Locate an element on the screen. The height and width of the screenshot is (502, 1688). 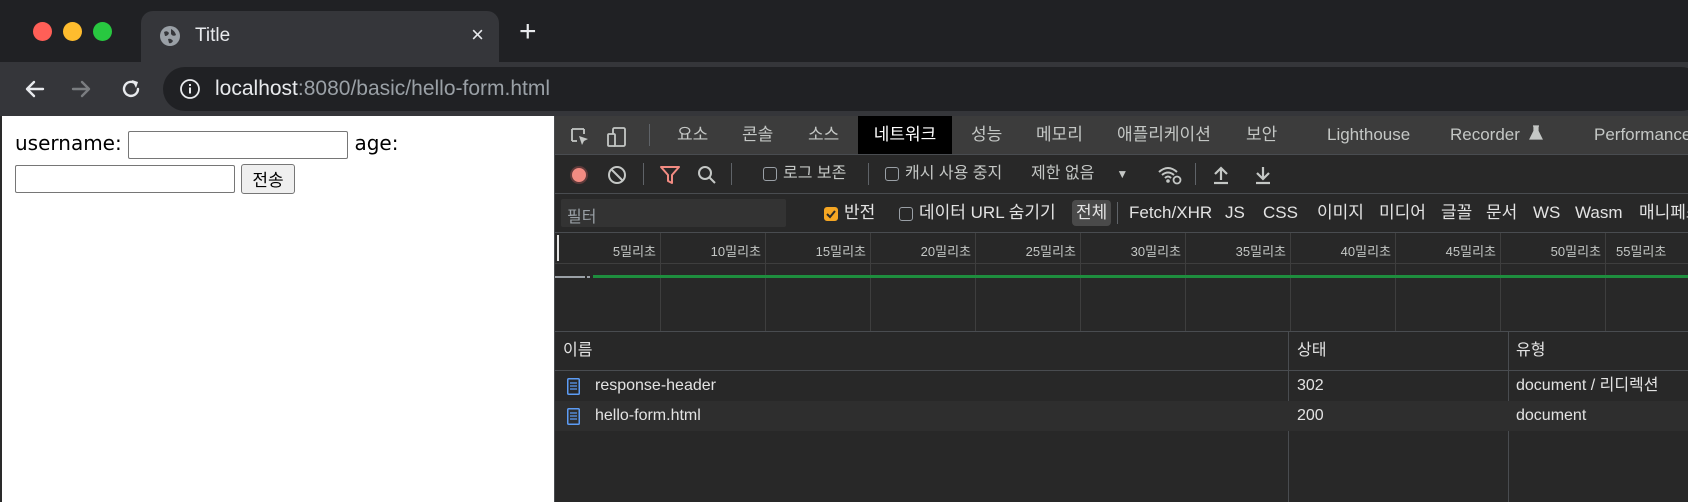
tab-console: 콘솔 is located at coordinates (757, 135).